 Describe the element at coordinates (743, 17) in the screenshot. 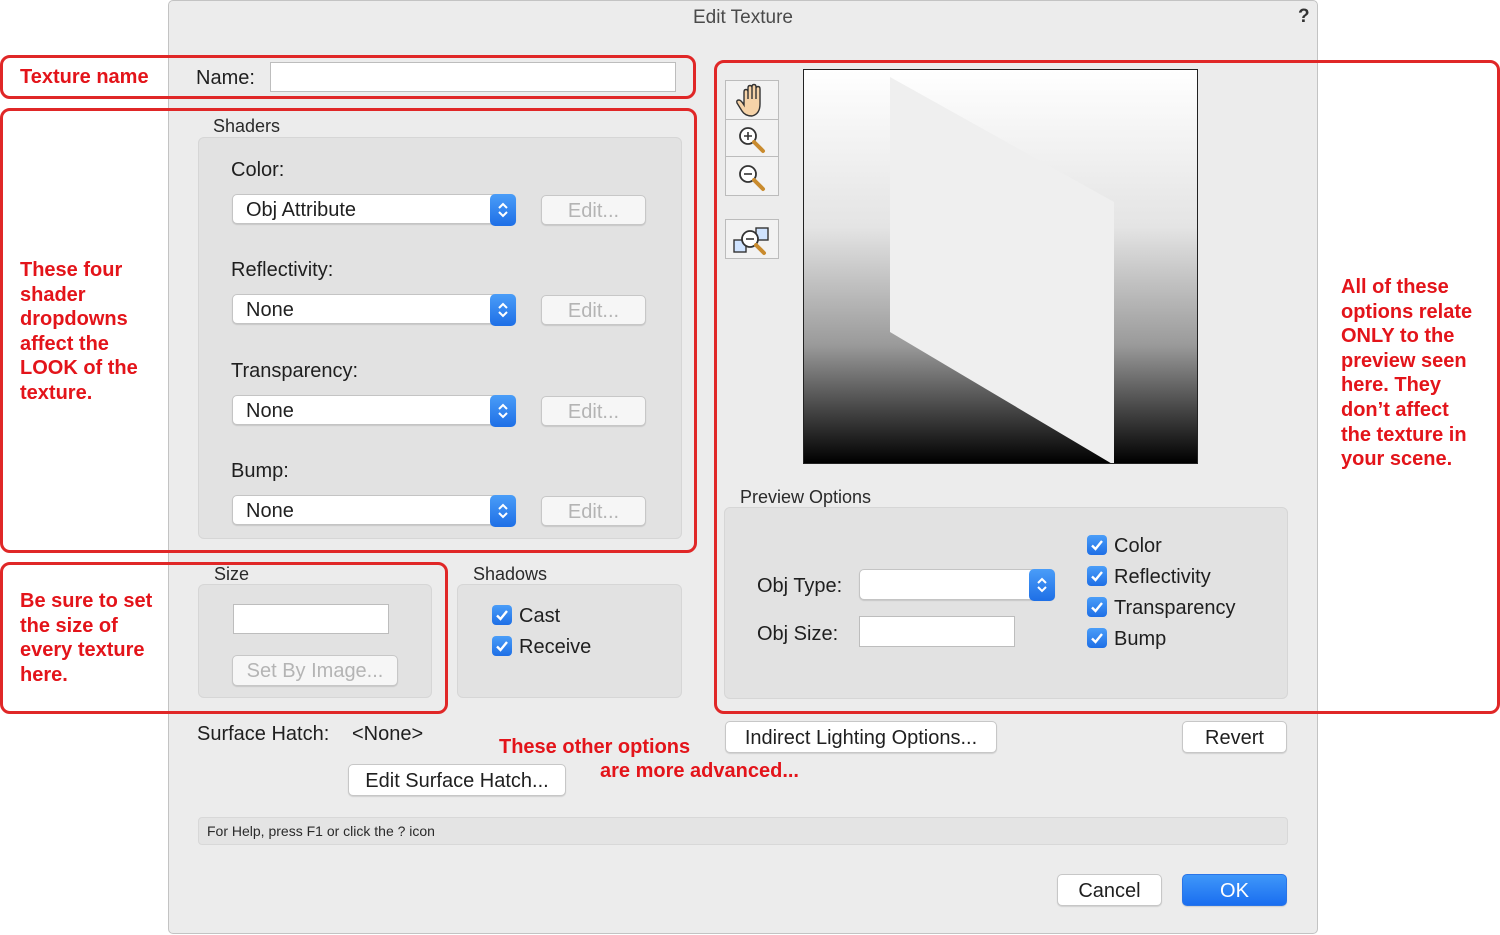

I see `dialog-title: Edit Texture` at that location.